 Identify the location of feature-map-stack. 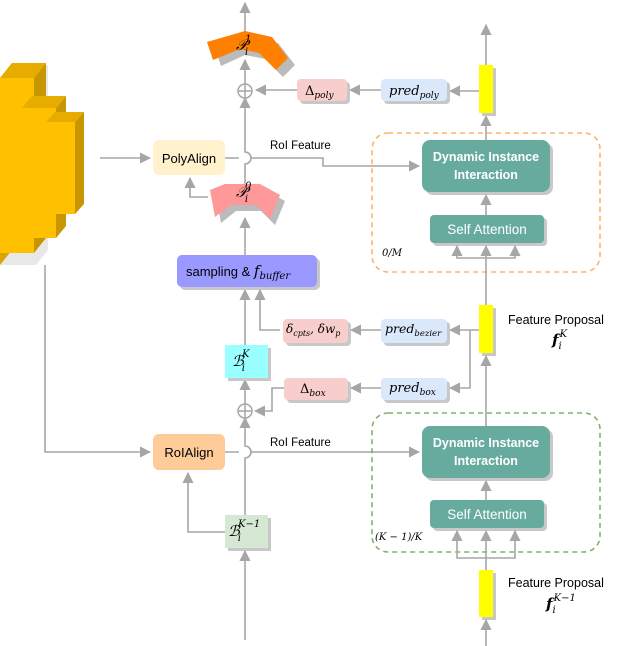
(42, 164).